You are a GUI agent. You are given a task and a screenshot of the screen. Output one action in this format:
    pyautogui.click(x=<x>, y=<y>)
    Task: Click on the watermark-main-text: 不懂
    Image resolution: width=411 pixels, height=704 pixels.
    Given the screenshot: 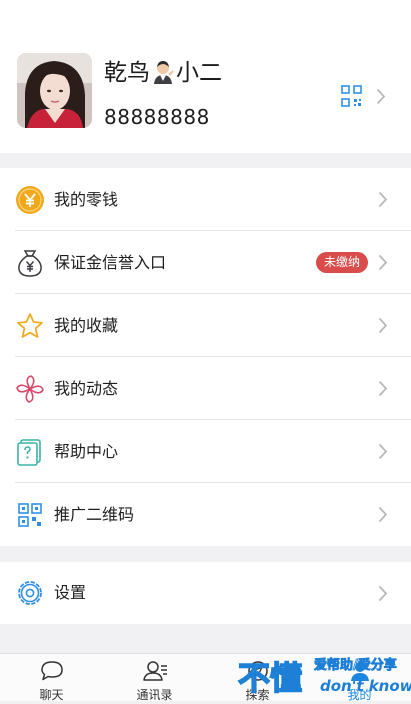 What is the action you would take?
    pyautogui.click(x=270, y=678)
    